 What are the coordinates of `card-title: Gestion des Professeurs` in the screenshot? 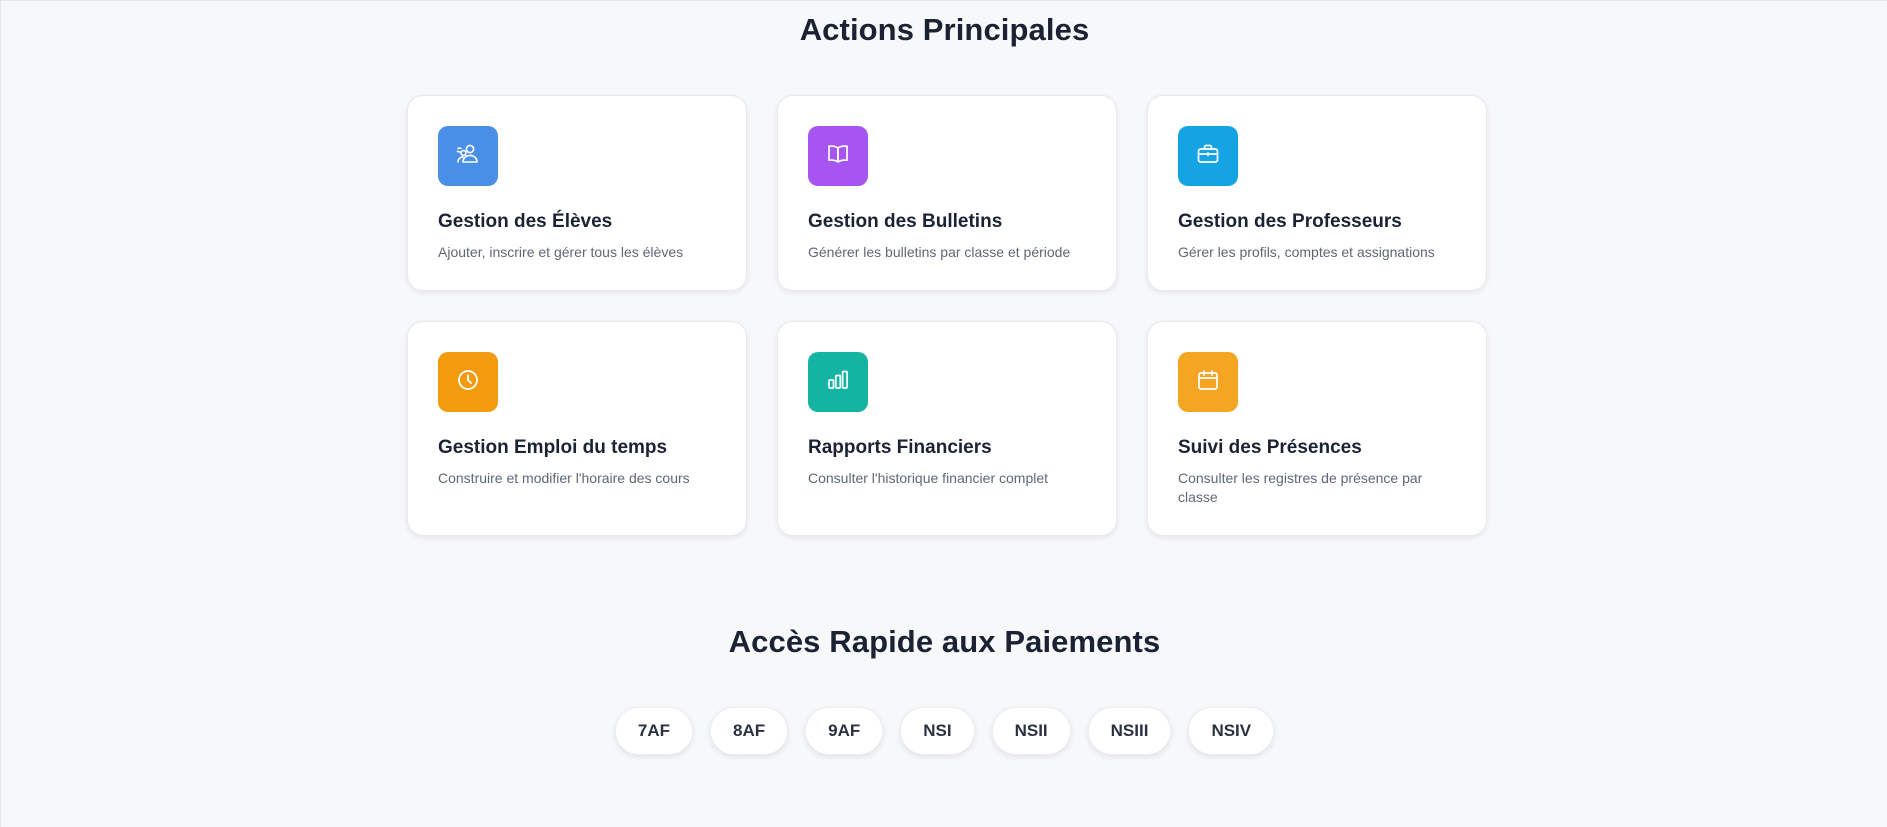 It's located at (1290, 221).